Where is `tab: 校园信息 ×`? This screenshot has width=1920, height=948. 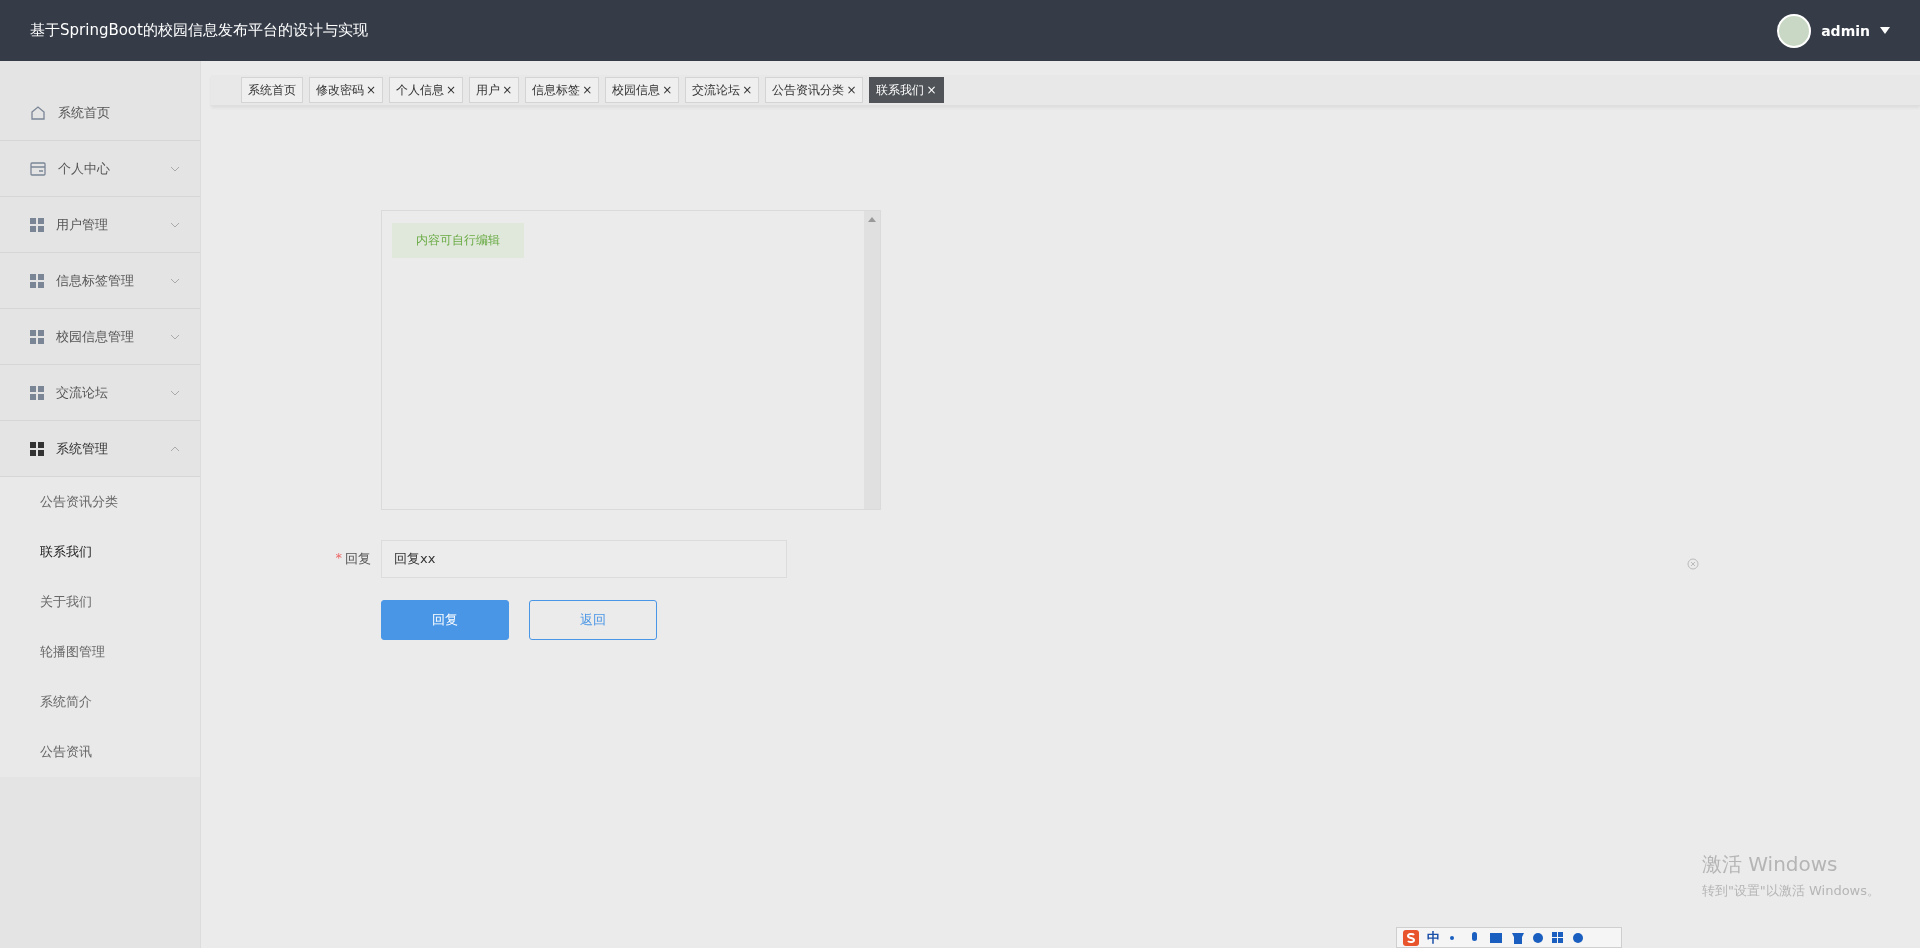 tab: 校园信息 × is located at coordinates (642, 90).